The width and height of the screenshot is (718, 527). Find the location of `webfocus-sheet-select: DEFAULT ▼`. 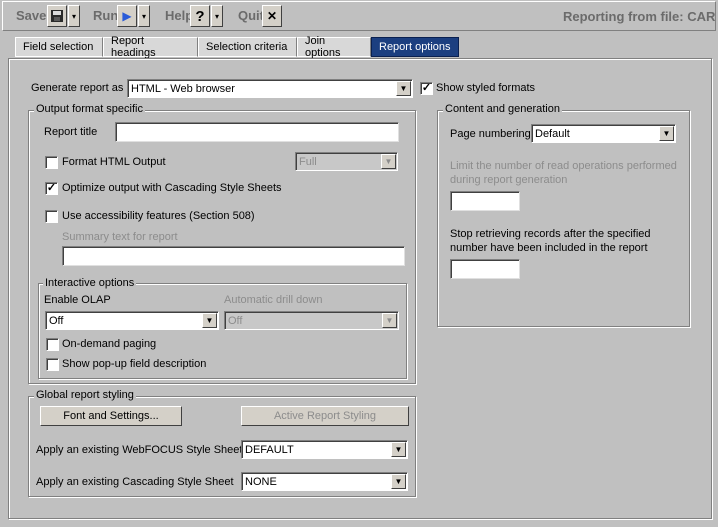

webfocus-sheet-select: DEFAULT ▼ is located at coordinates (324, 449).